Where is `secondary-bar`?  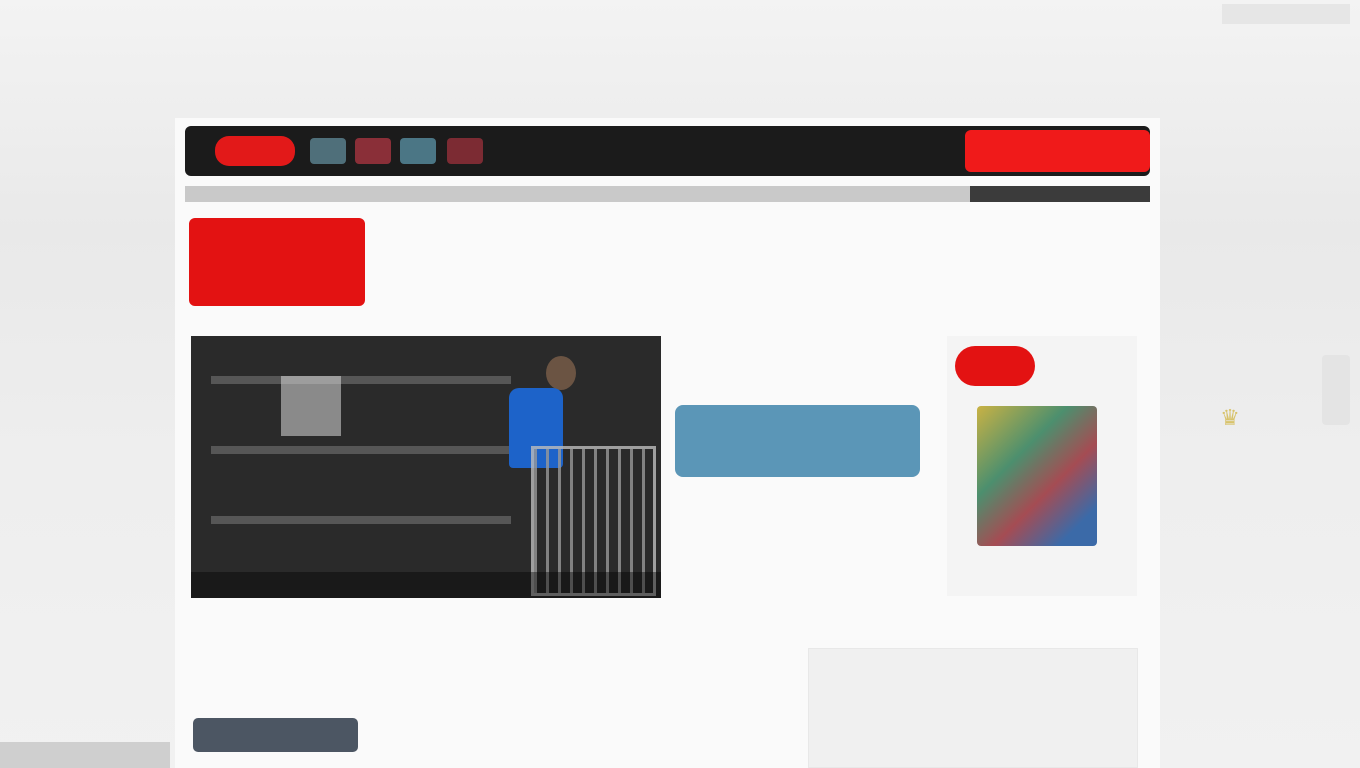
secondary-bar is located at coordinates (667, 194).